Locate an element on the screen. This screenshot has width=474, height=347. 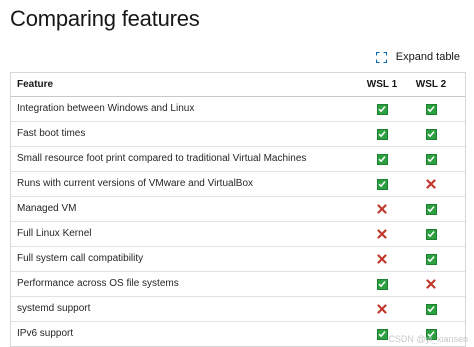
expand-table-label: Expand table is located at coordinates (427, 57).